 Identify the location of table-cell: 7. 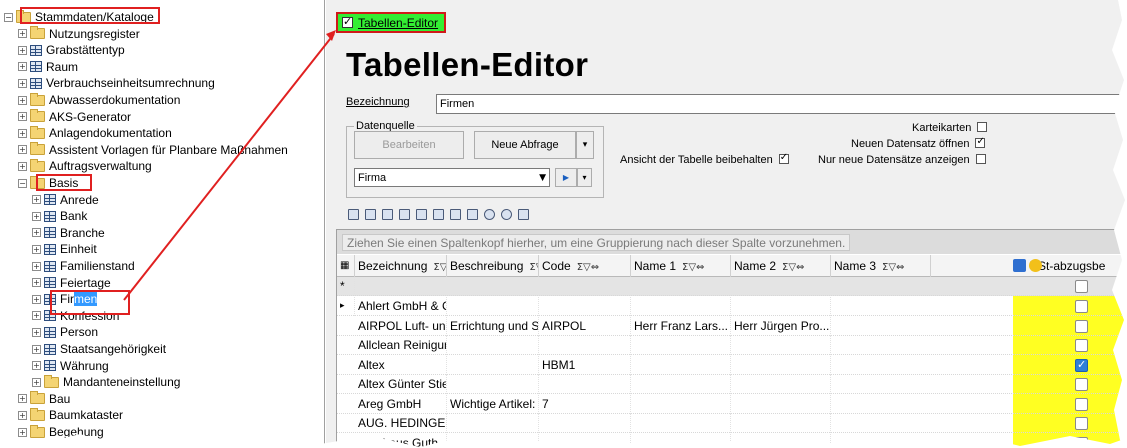
(585, 404).